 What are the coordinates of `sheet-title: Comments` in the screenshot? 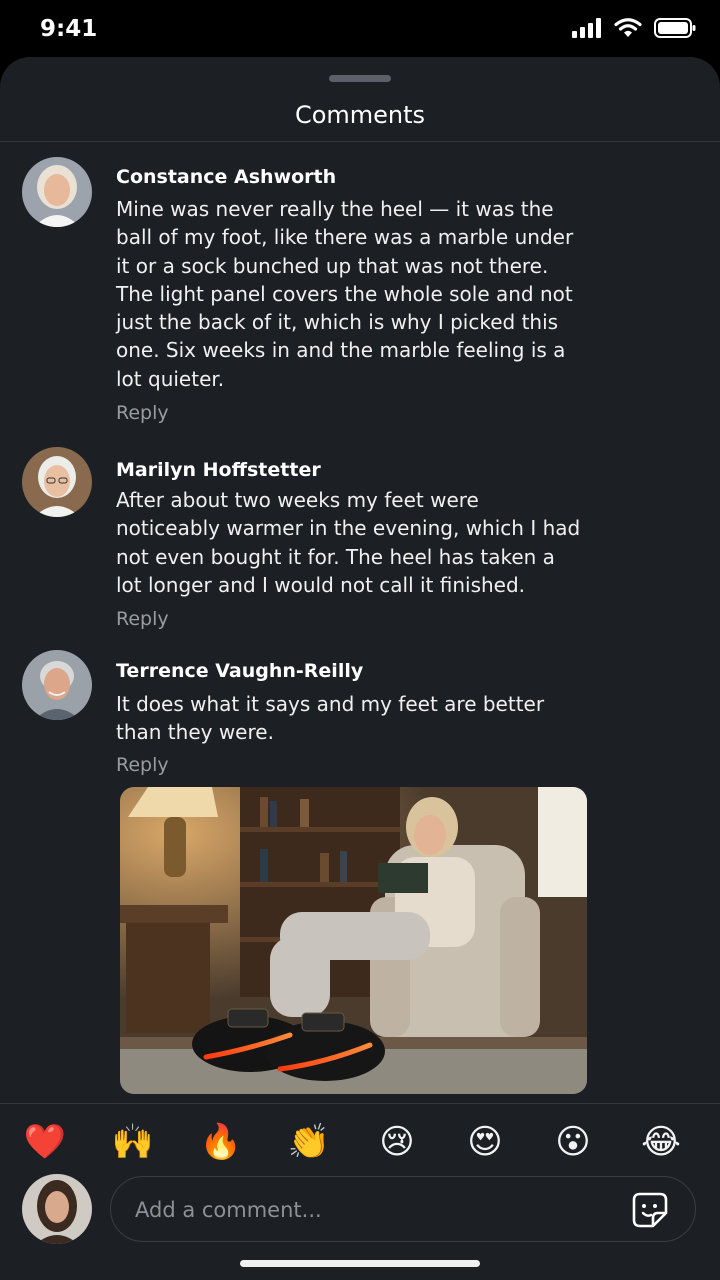 It's located at (360, 115).